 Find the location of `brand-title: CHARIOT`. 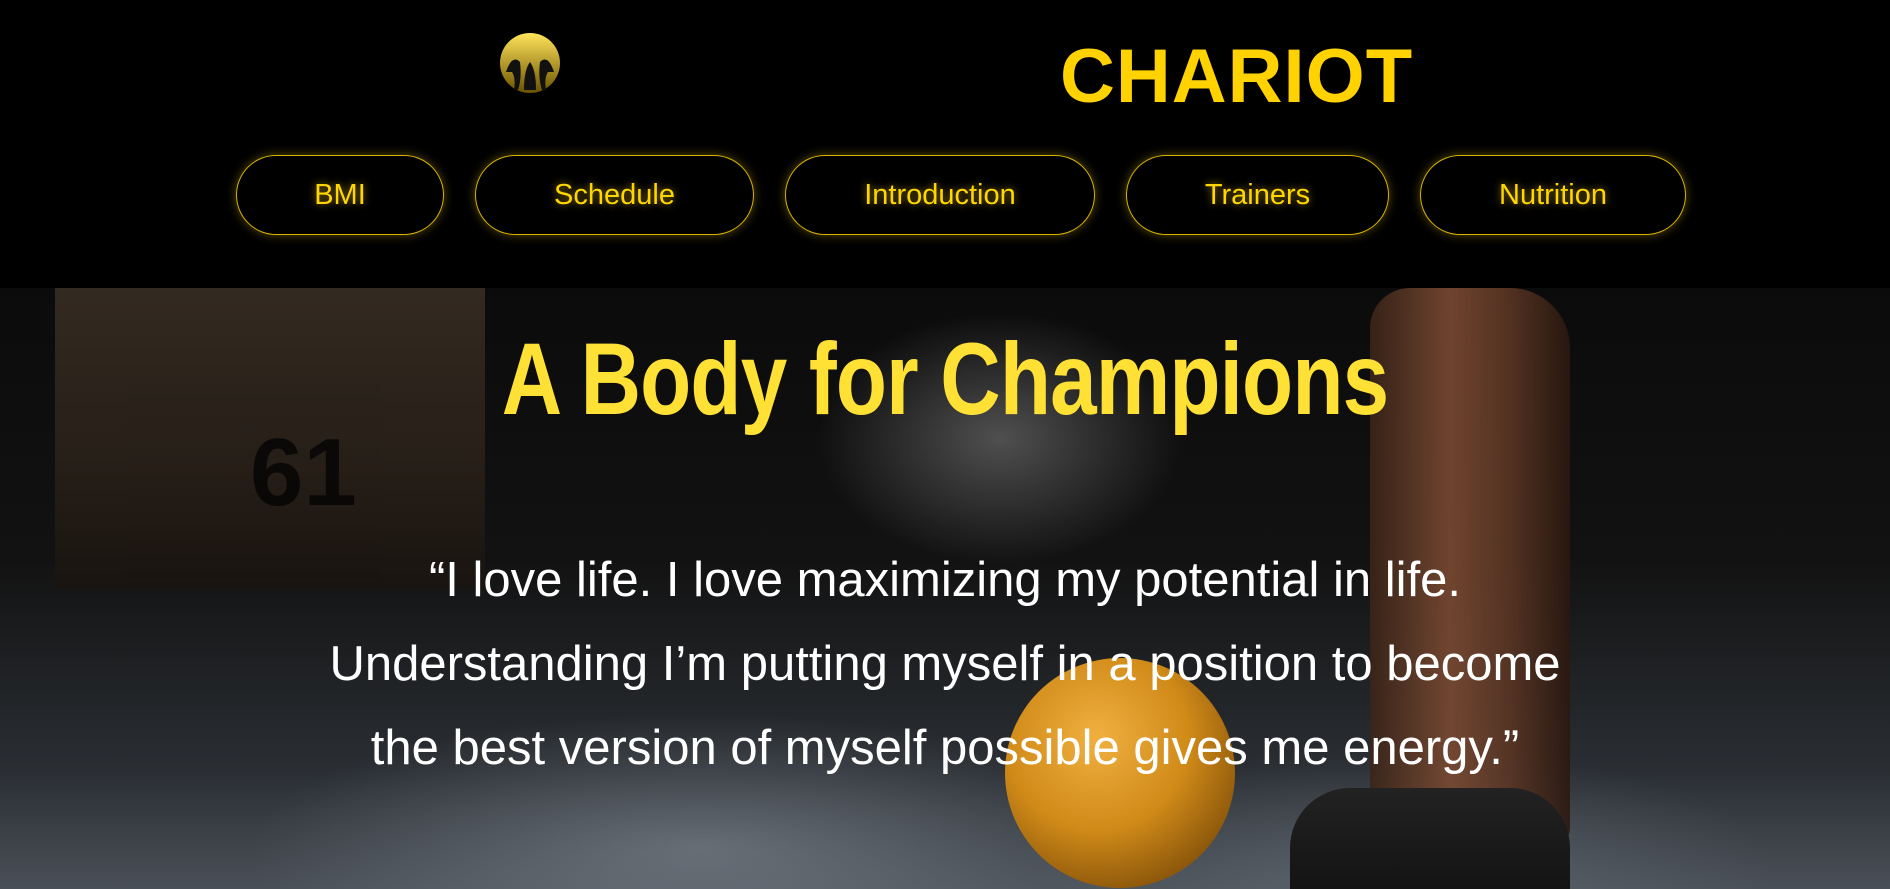

brand-title: CHARIOT is located at coordinates (1237, 76).